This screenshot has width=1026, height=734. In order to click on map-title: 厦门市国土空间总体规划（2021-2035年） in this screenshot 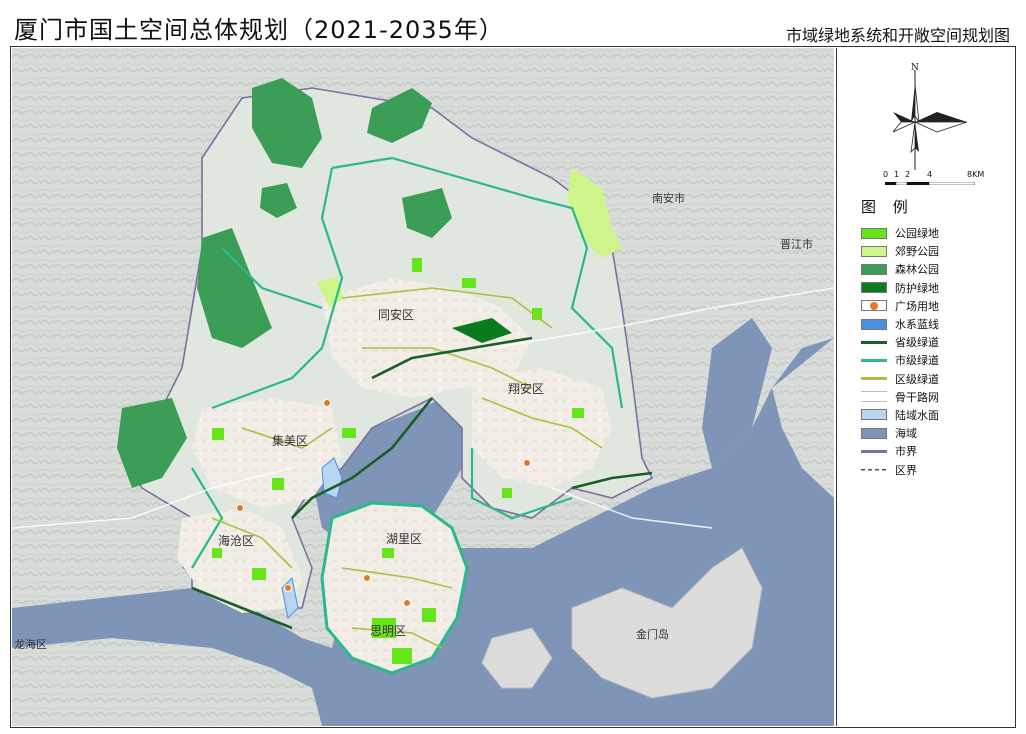, I will do `click(259, 30)`.